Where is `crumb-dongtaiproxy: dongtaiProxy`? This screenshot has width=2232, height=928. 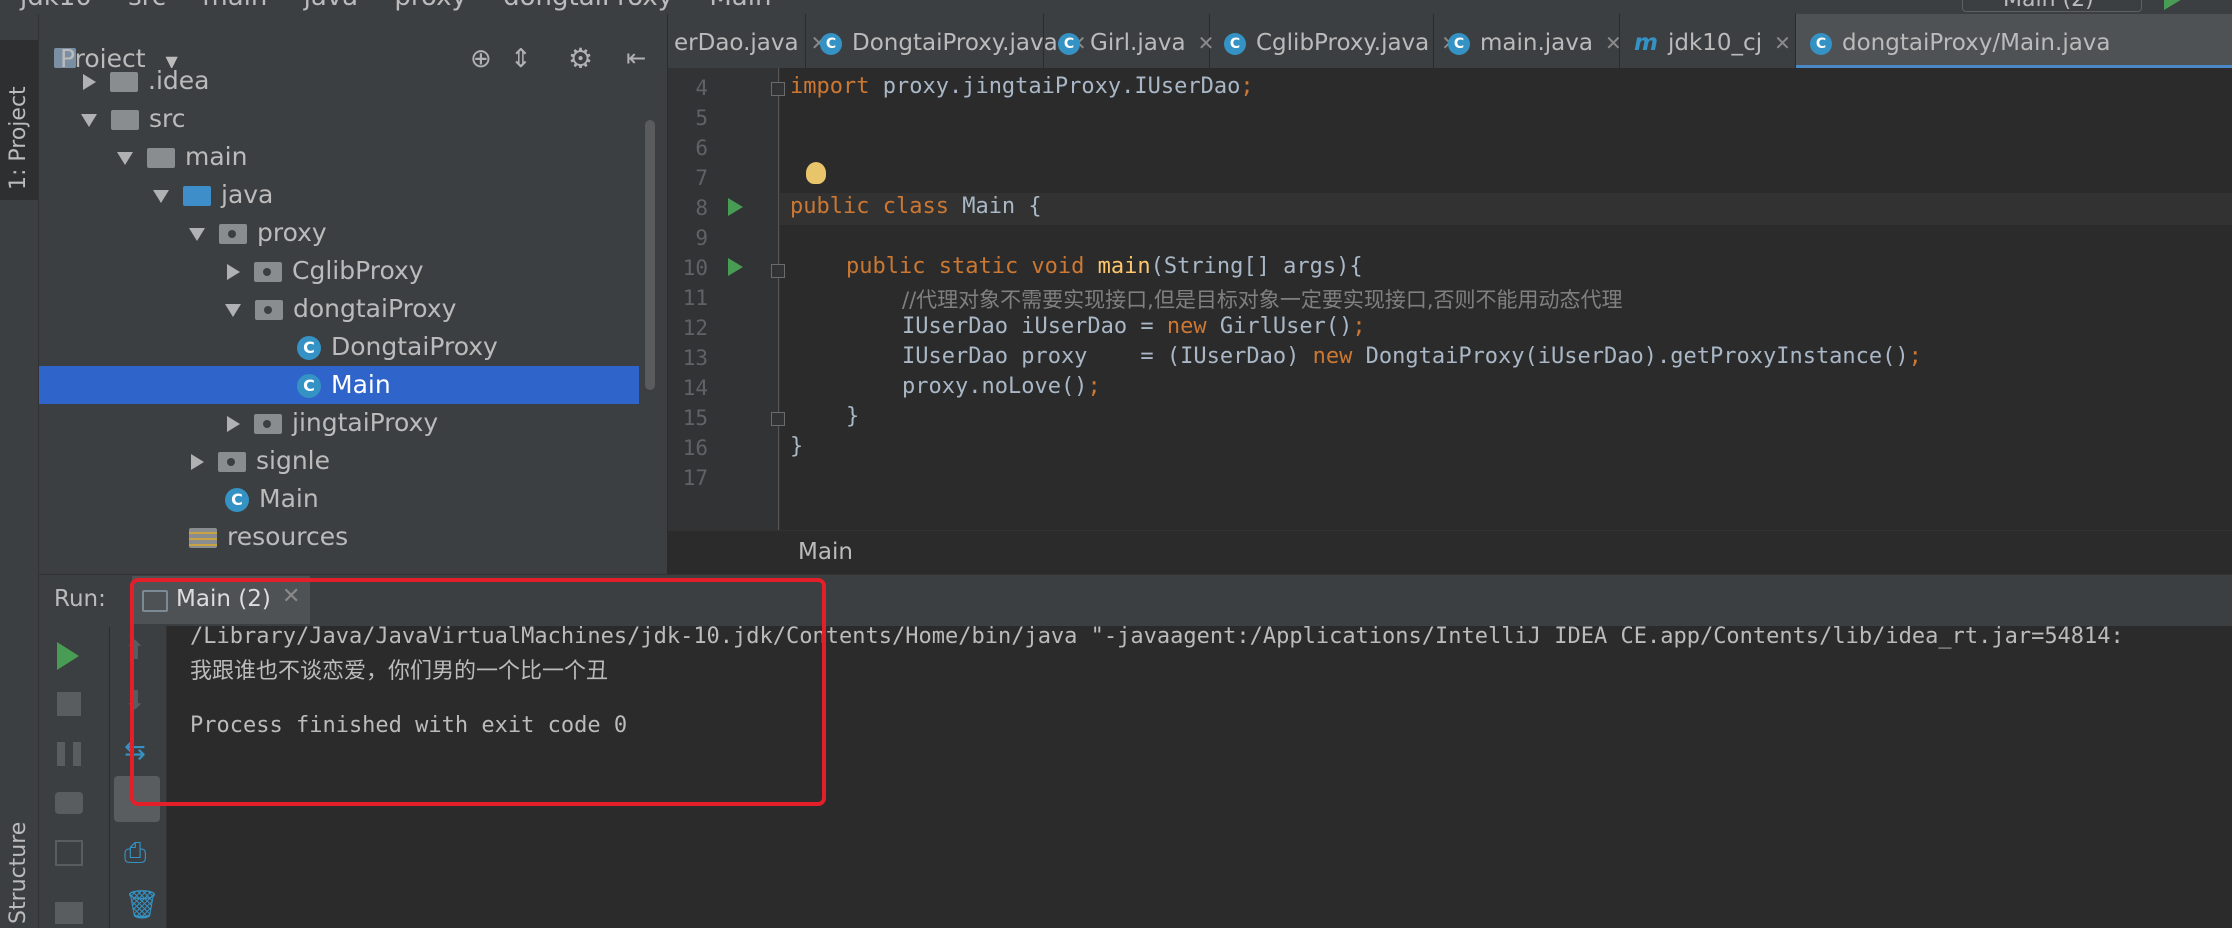 crumb-dongtaiproxy: dongtaiProxy is located at coordinates (588, 6).